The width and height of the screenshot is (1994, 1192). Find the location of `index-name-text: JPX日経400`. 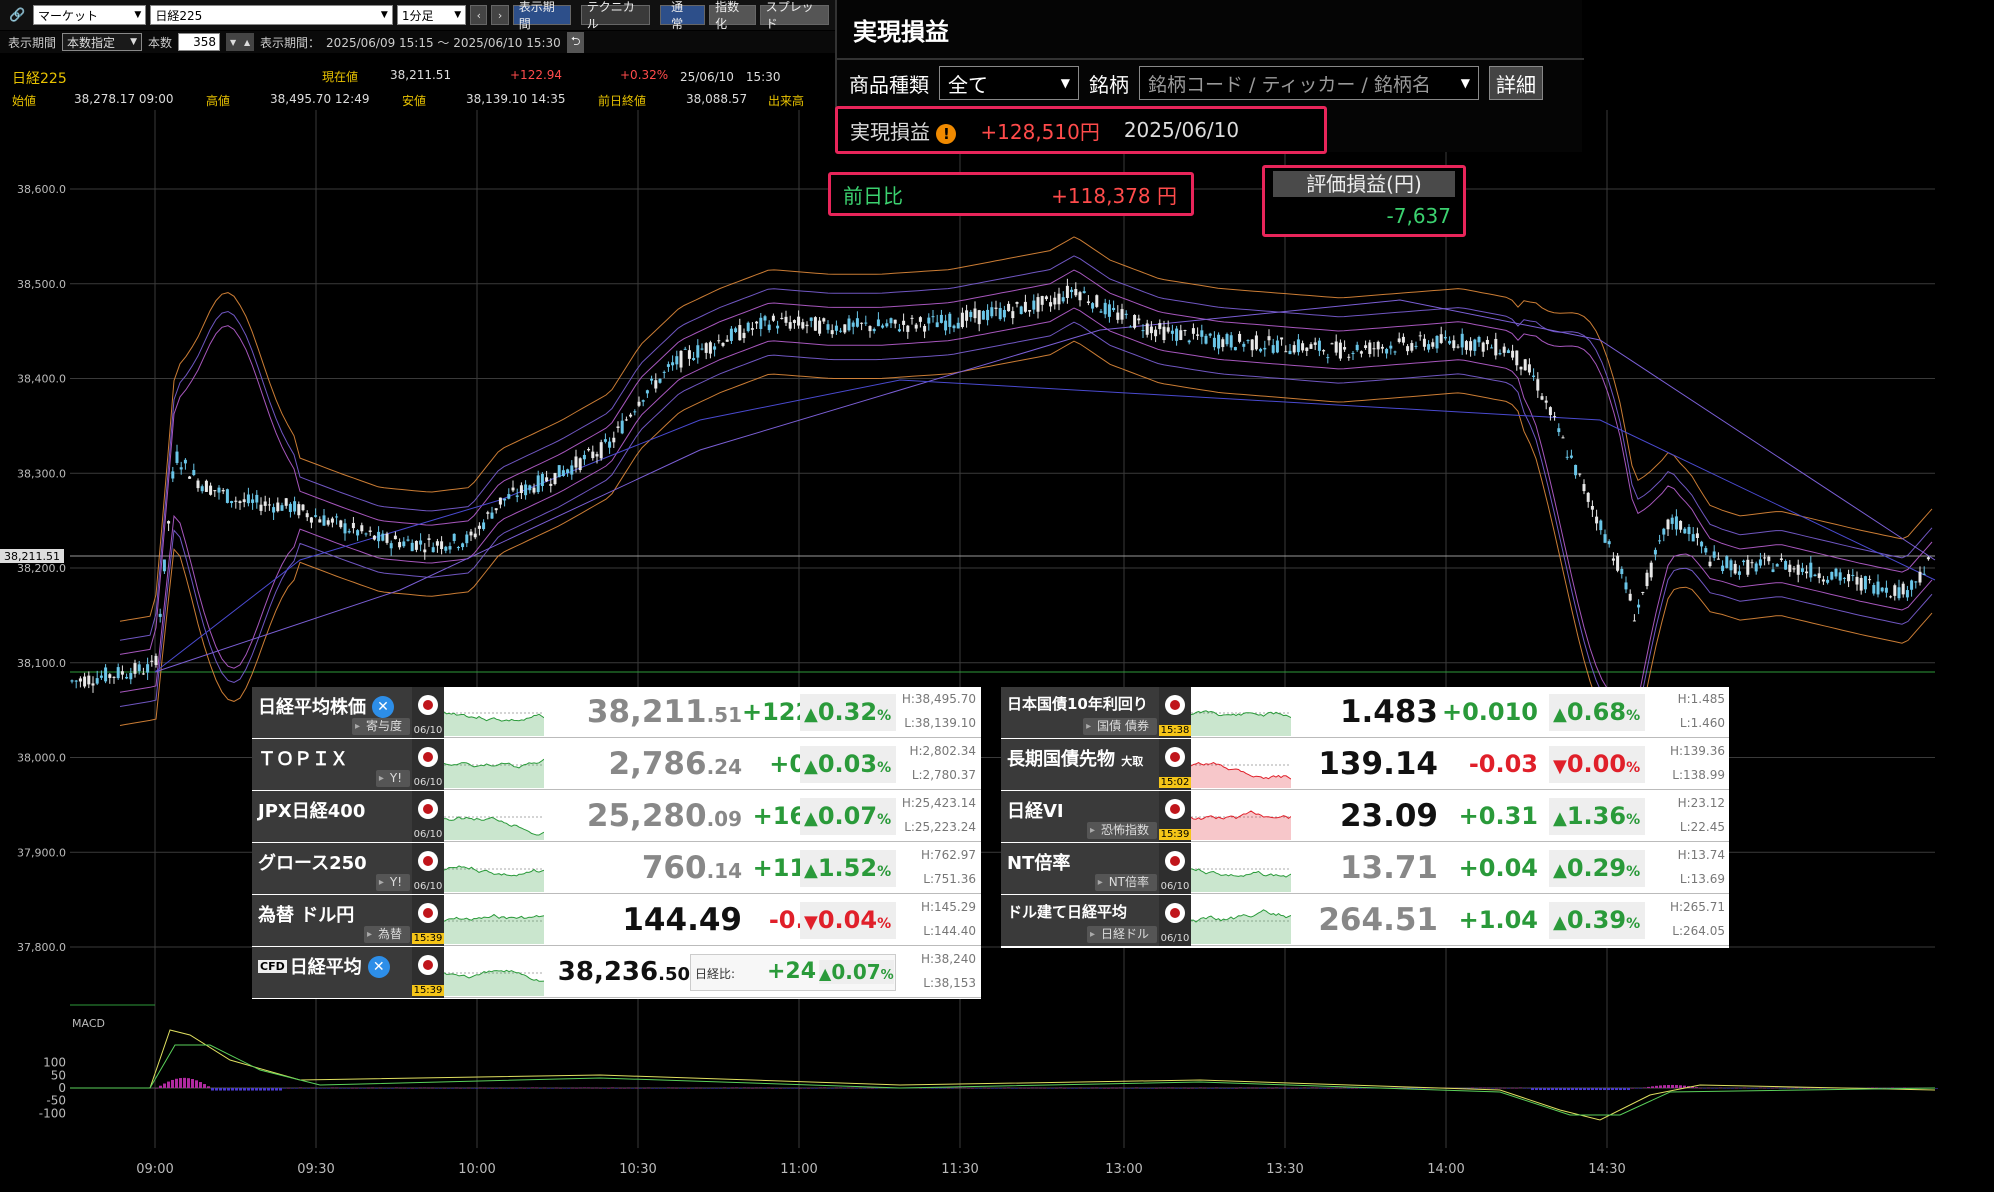

index-name-text: JPX日経400 is located at coordinates (312, 811).